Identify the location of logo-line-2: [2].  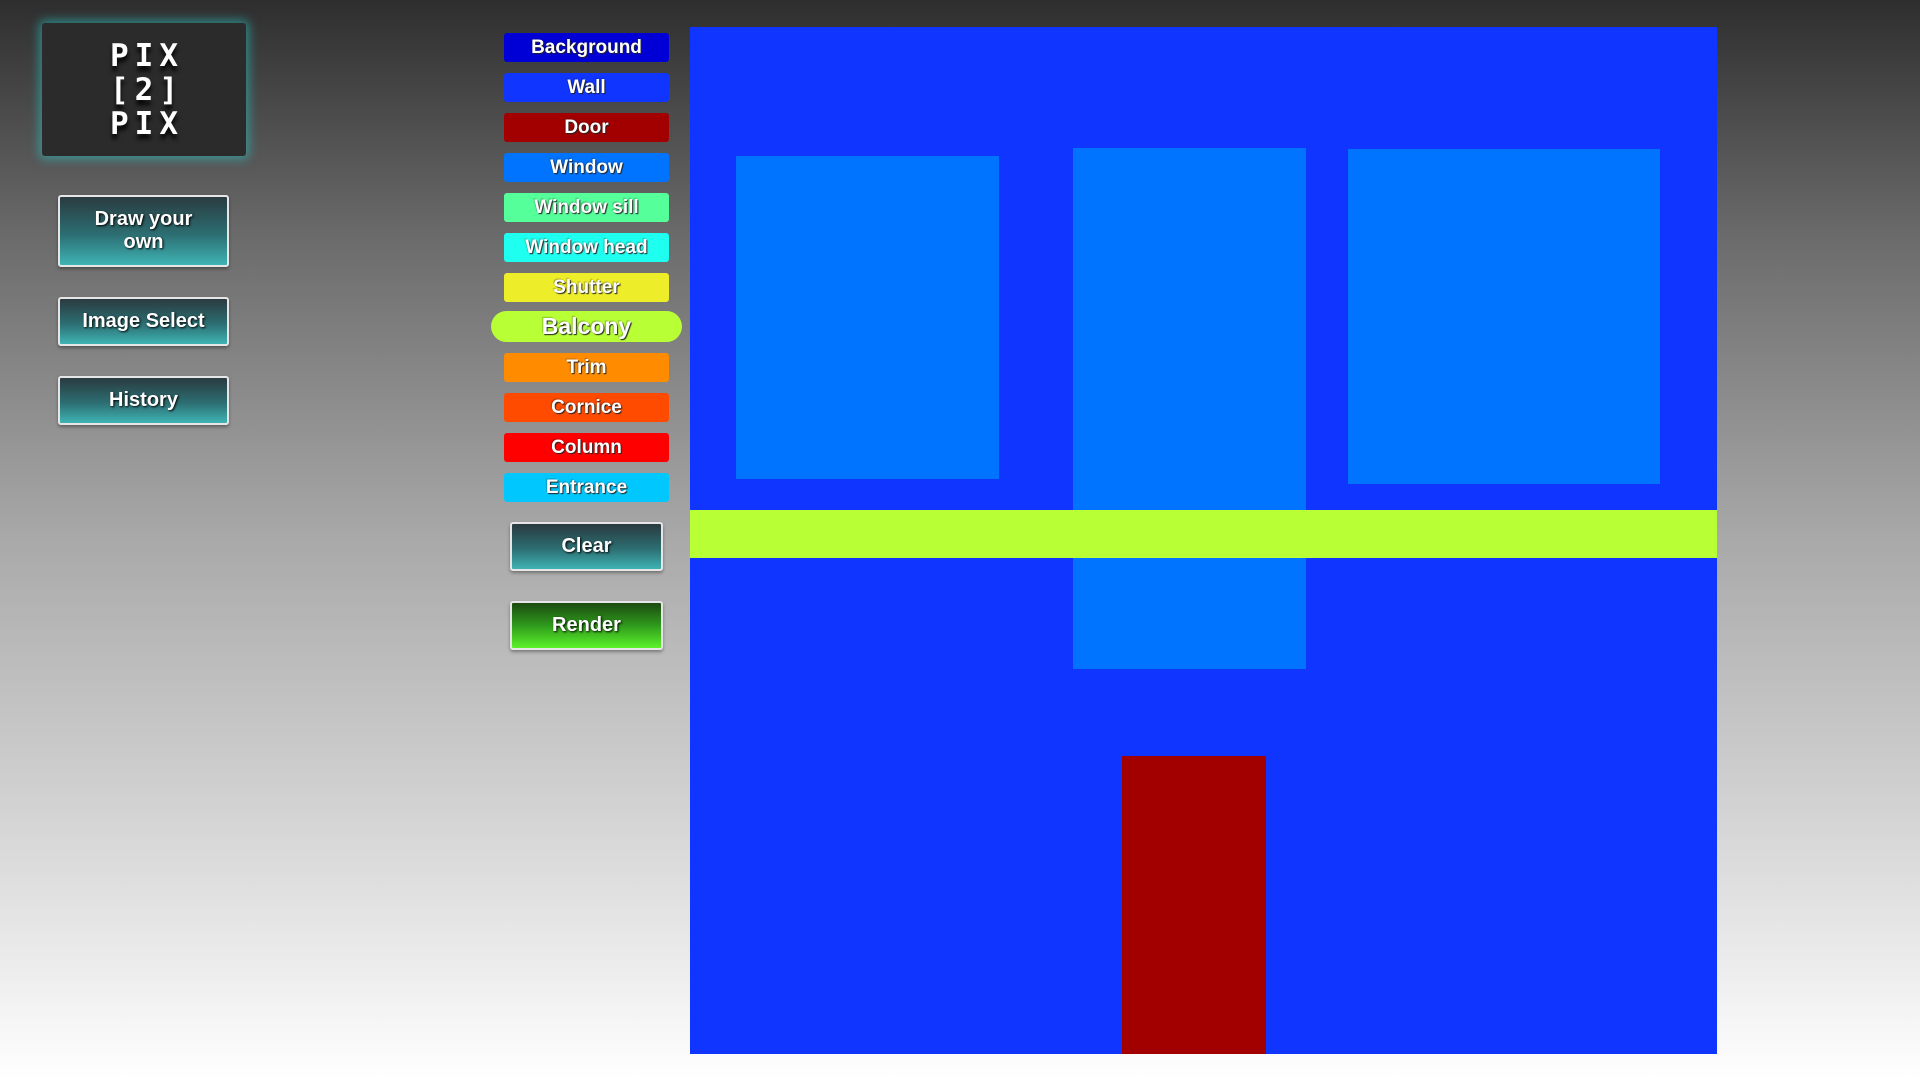
(147, 89).